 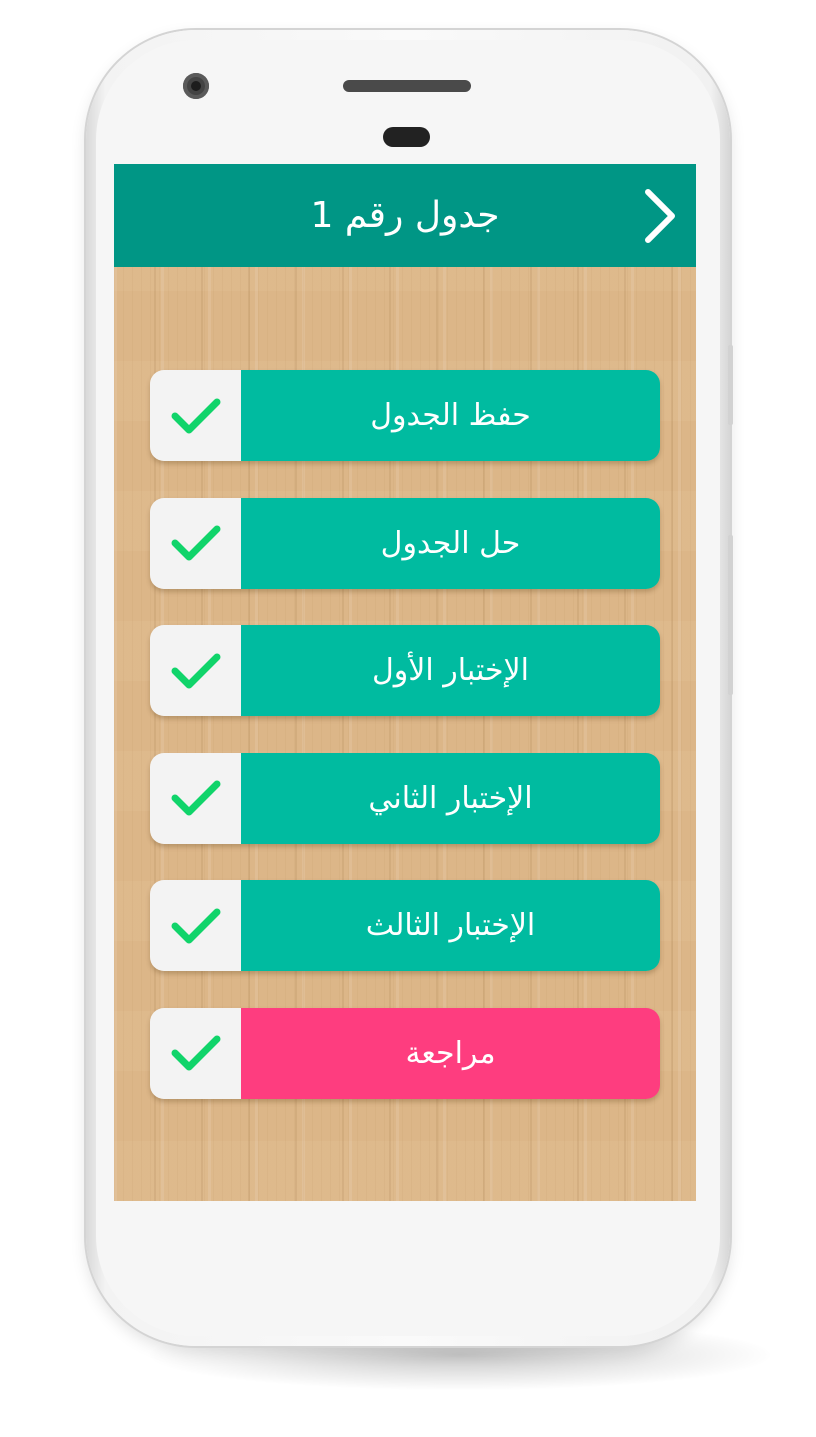 I want to click on menu-item: الإختبار الثاني, so click(x=405, y=798).